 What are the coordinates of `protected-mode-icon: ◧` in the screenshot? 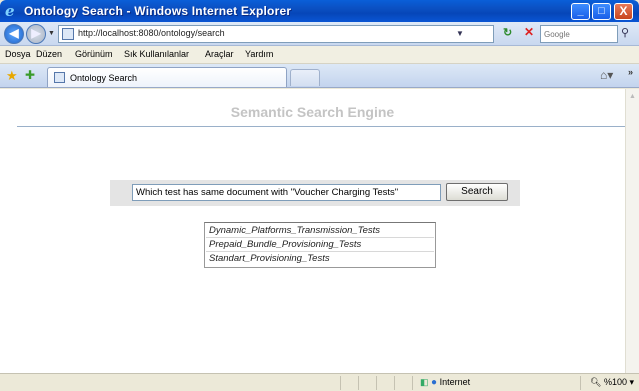 It's located at (424, 382).